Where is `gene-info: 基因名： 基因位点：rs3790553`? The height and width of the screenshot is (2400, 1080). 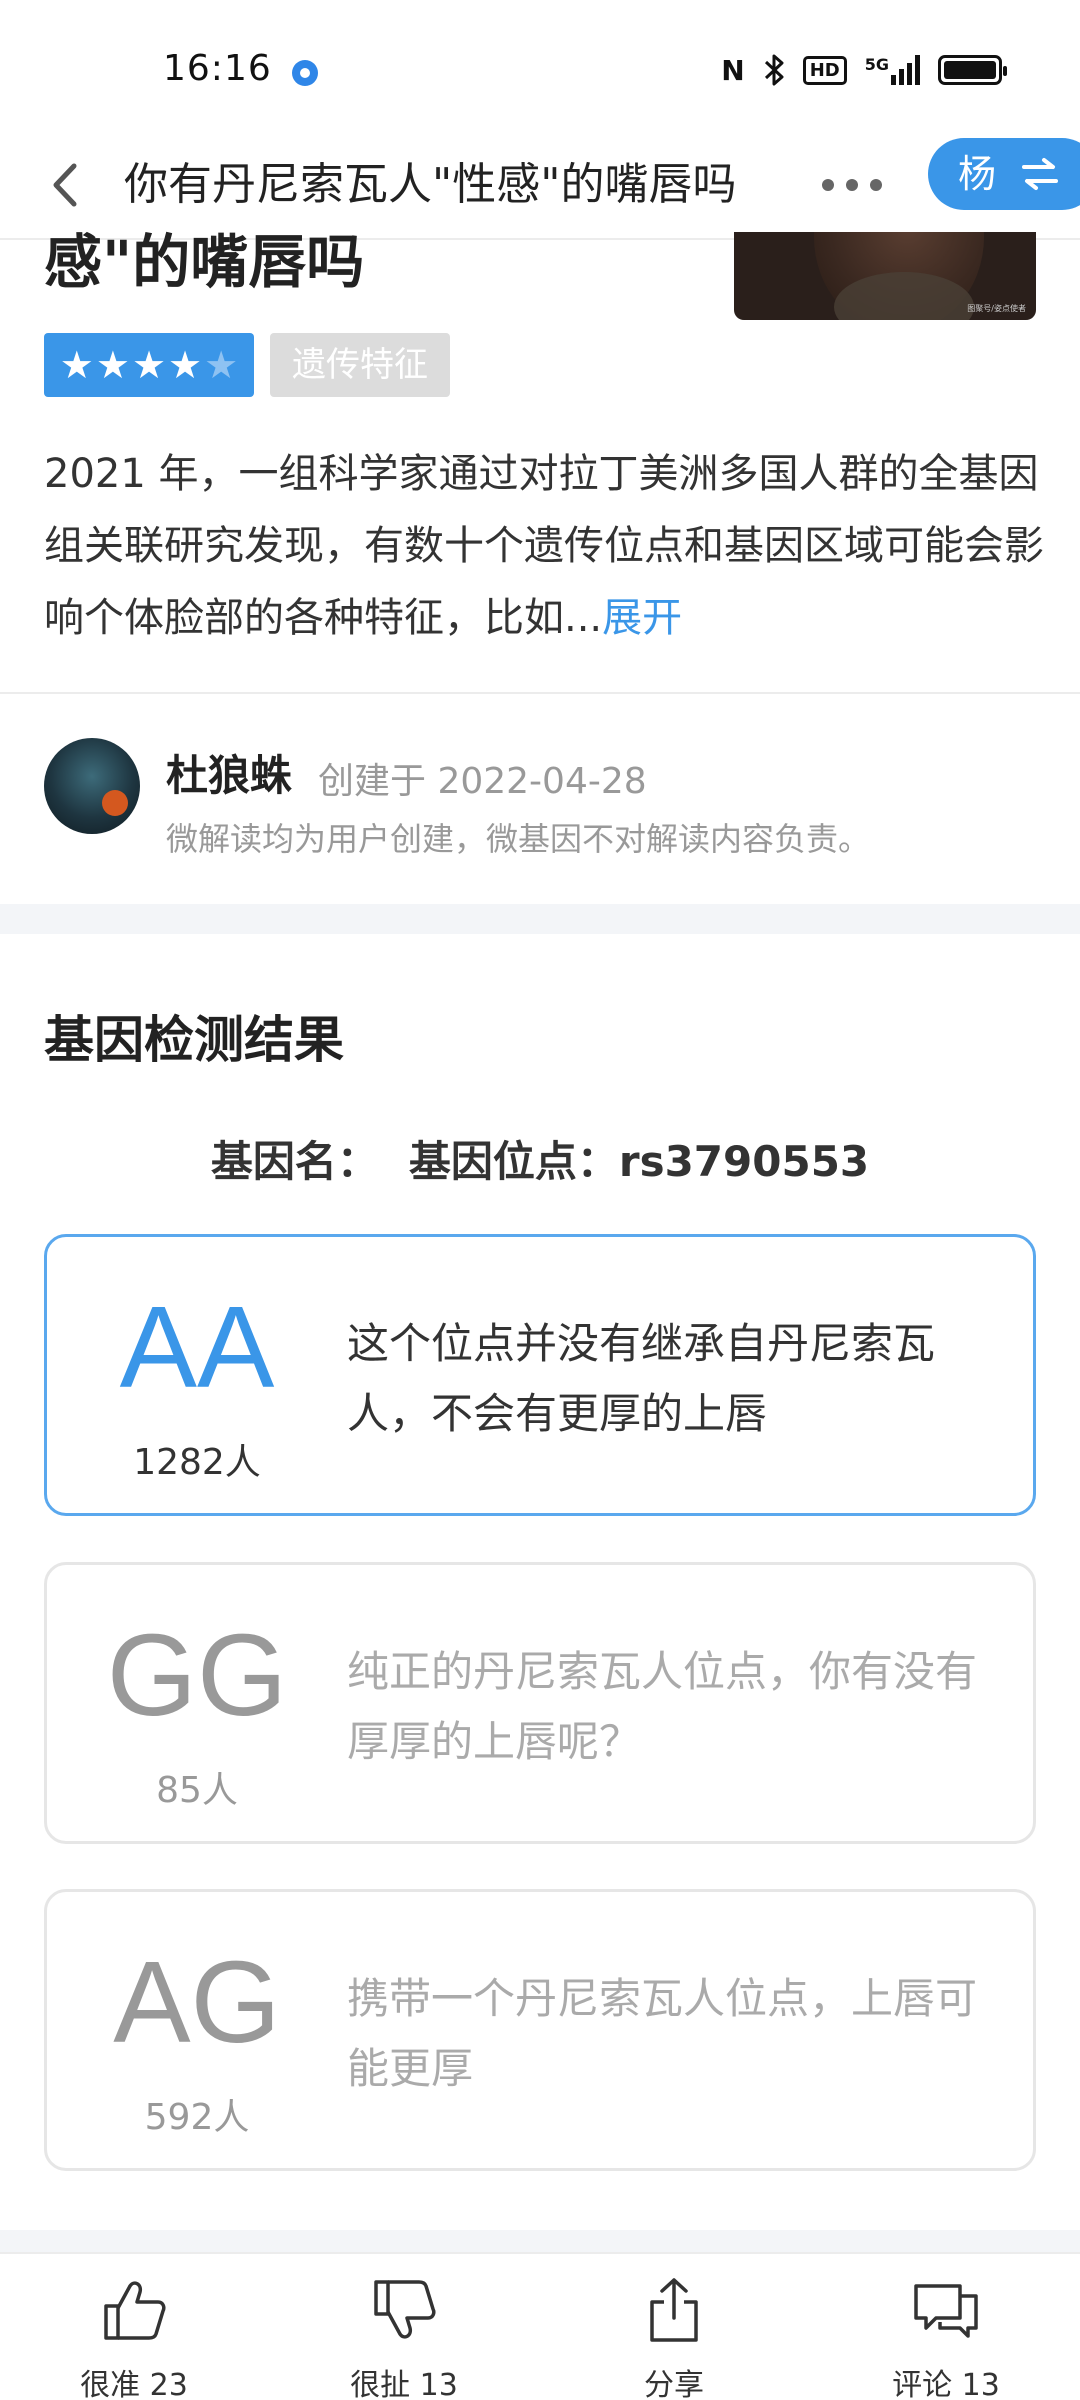
gene-info: 基因名： 基因位点：rs3790553 is located at coordinates (540, 1158).